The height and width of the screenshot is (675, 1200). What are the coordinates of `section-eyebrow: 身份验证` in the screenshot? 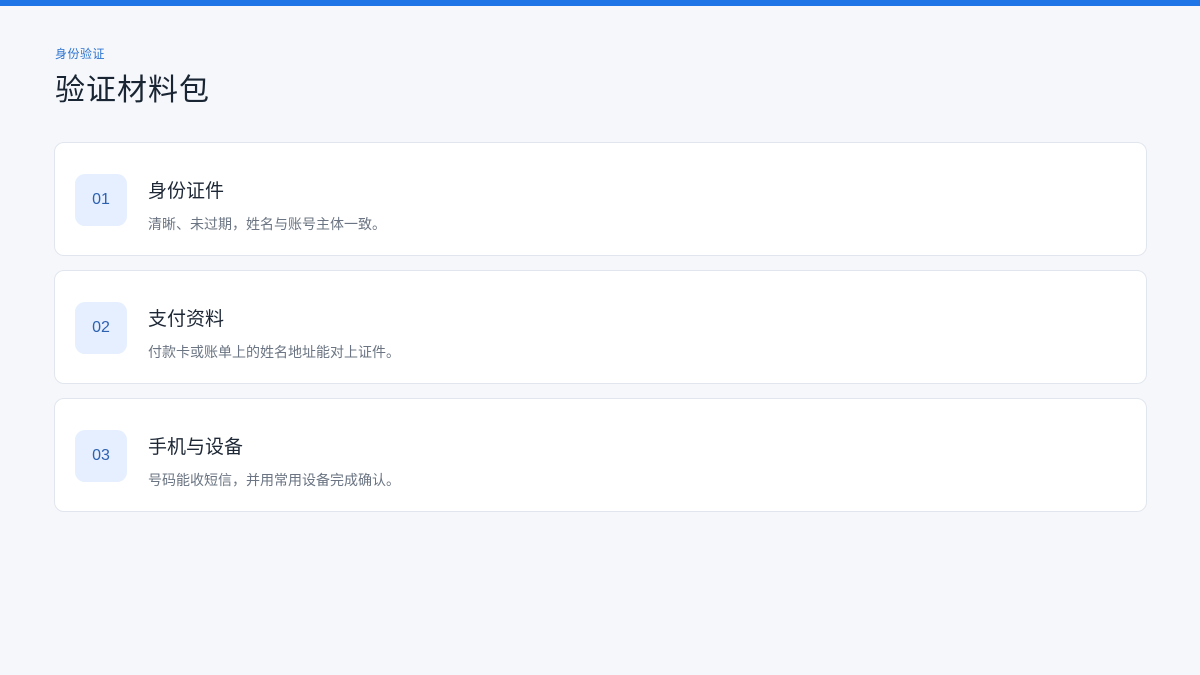 It's located at (80, 54).